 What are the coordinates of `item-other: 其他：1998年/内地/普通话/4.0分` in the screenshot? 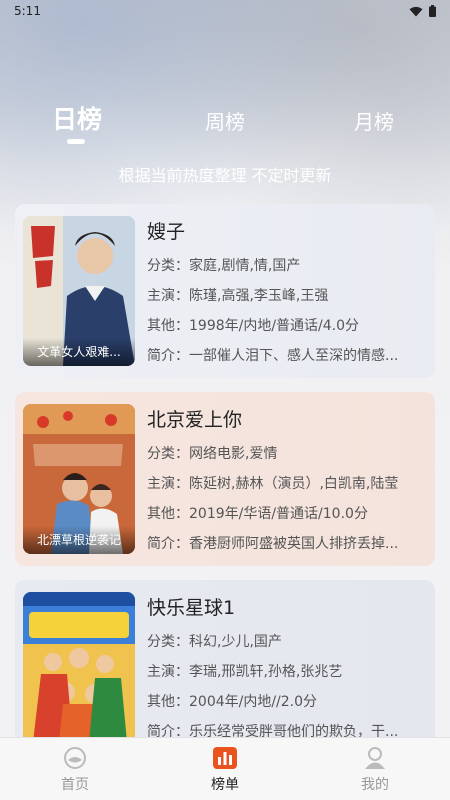 It's located at (253, 326).